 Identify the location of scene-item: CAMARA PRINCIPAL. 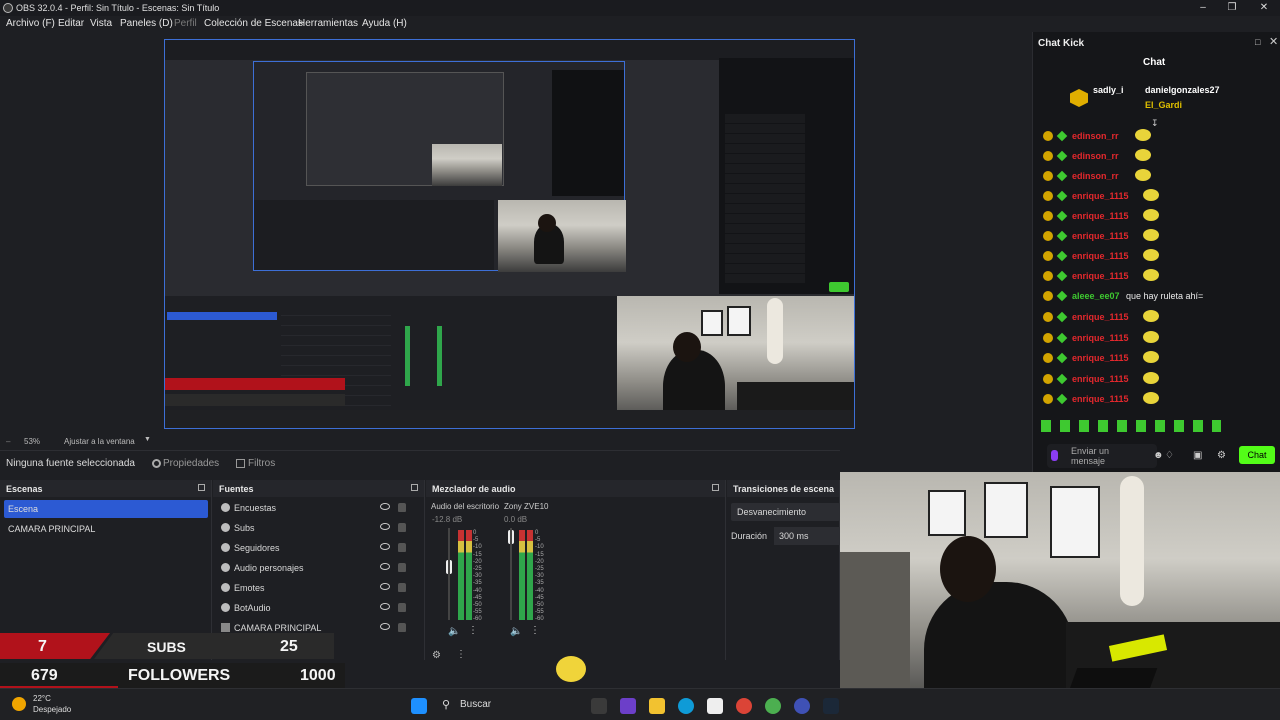
(106, 529).